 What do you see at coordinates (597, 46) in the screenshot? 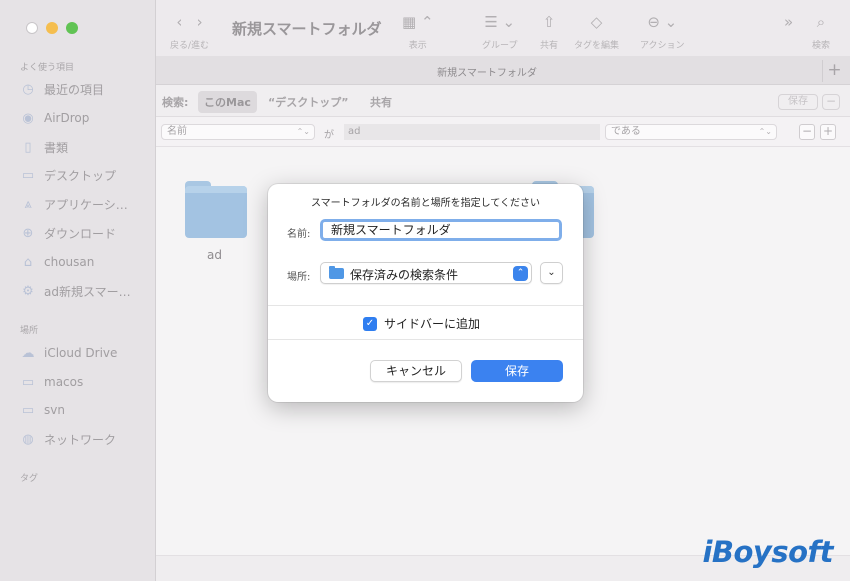
I see `tags-label: タグを編集` at bounding box center [597, 46].